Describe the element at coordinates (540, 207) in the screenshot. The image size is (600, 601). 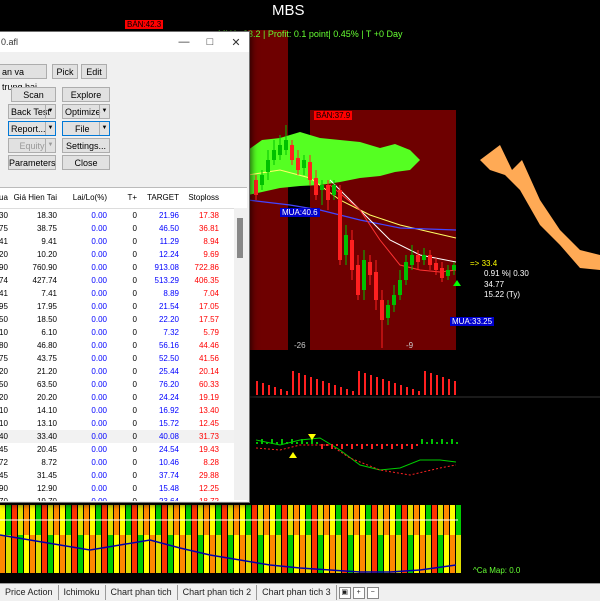
I see `ichimoku-cloud-orange` at that location.